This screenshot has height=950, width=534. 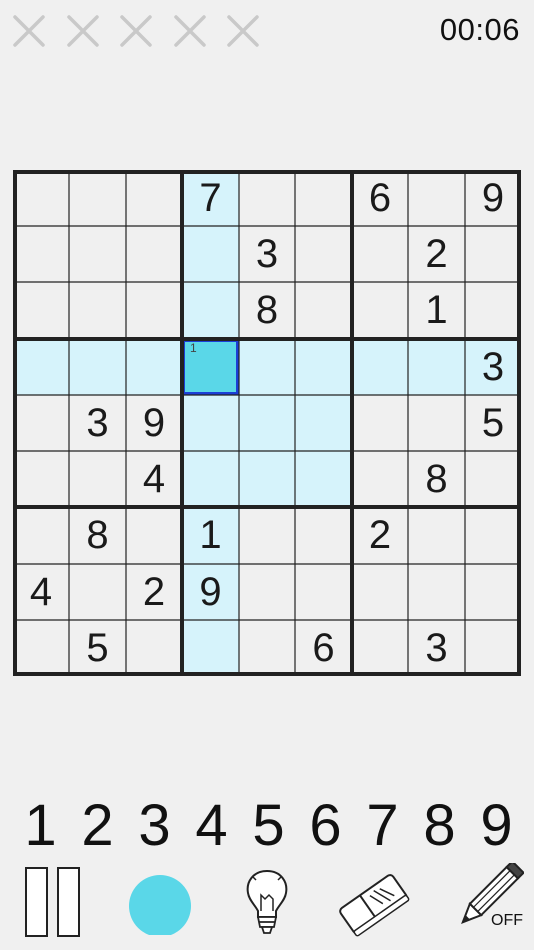 I want to click on number-key-2: 2, so click(x=97, y=825).